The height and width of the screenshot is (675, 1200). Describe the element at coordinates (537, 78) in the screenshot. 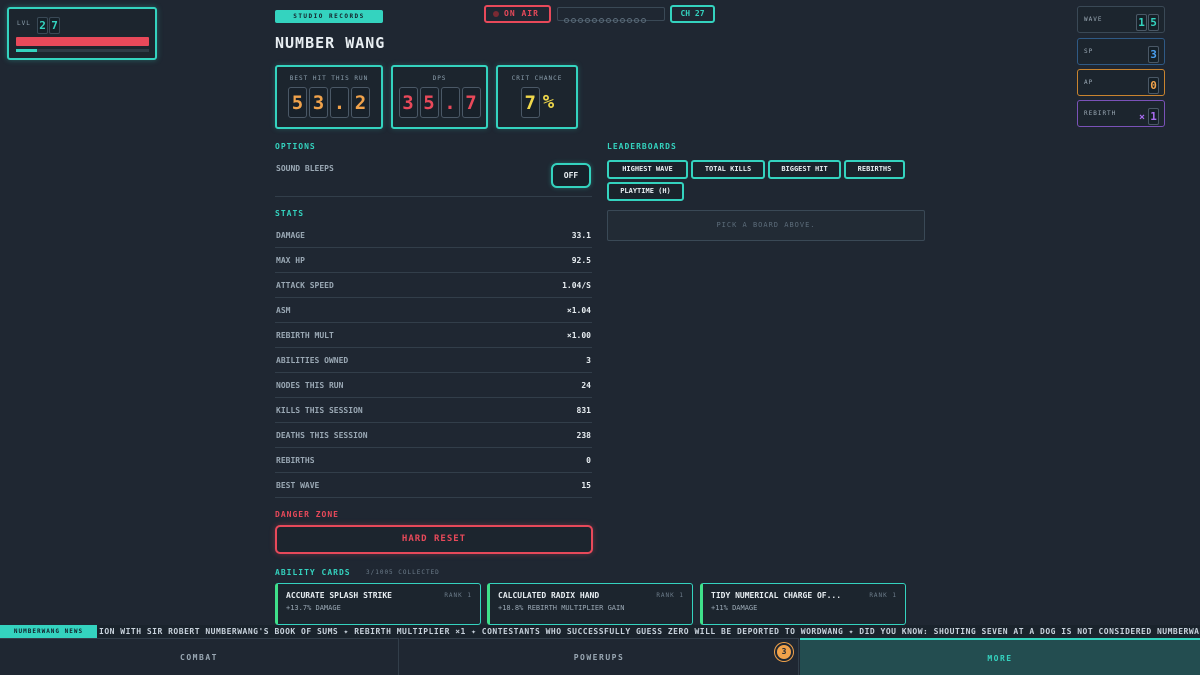

I see `card-label: CRIT CHANCE` at that location.